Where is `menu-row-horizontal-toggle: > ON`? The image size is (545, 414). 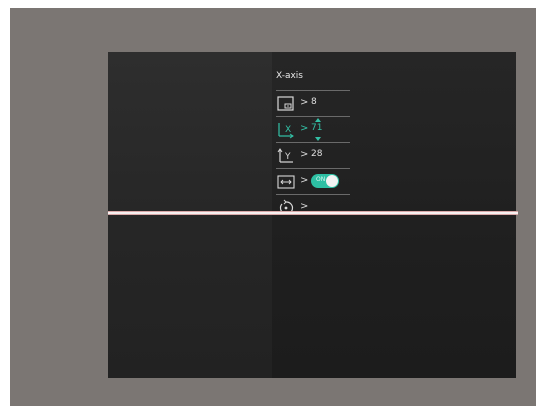
menu-row-horizontal-toggle: > ON is located at coordinates (313, 181).